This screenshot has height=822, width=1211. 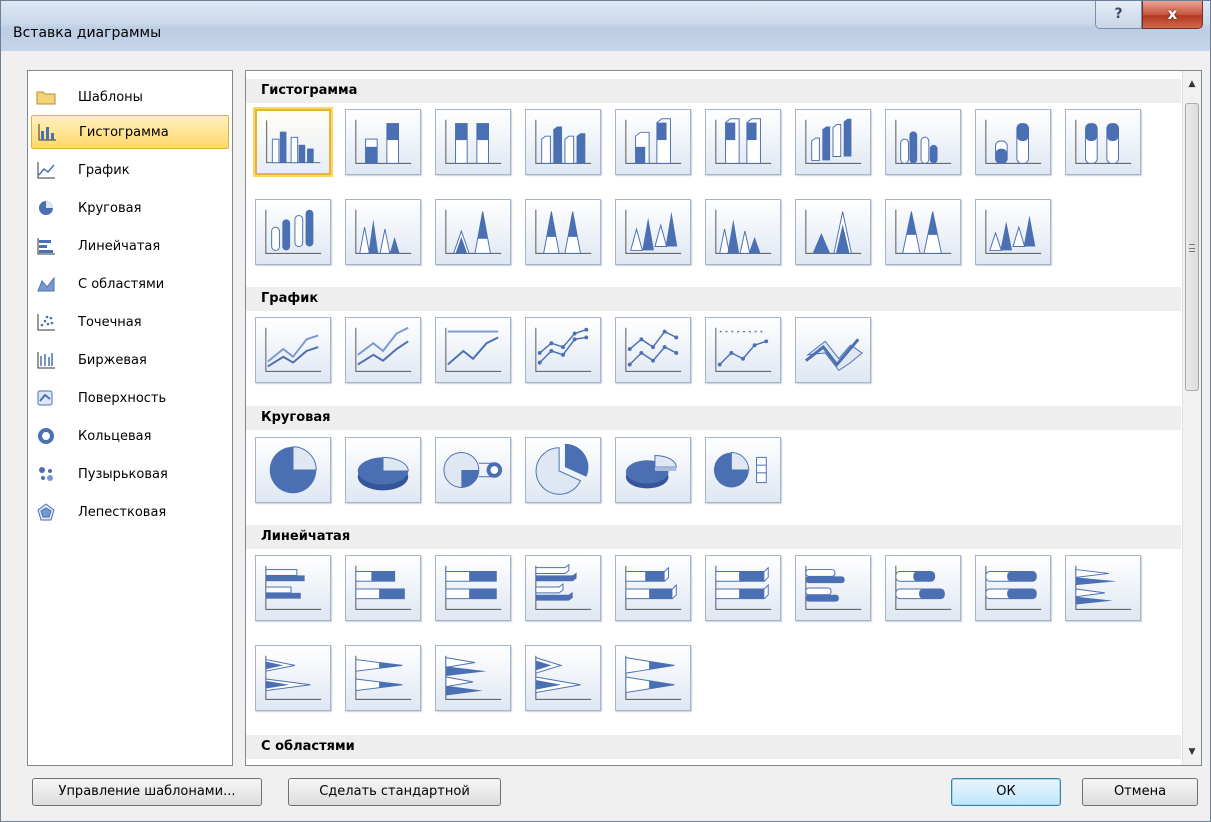 I want to click on column-chart-icon, so click(x=47, y=132).